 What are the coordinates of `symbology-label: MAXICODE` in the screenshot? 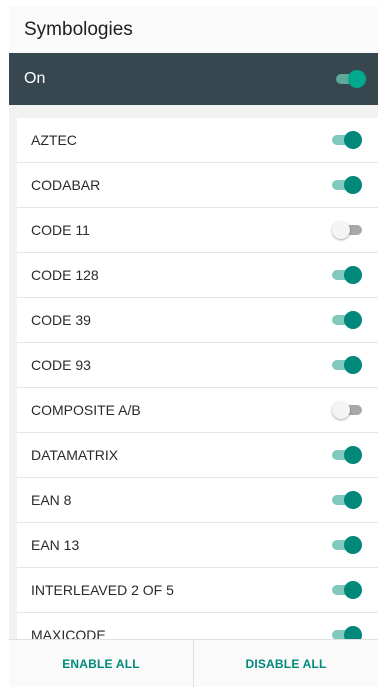 It's located at (68, 633).